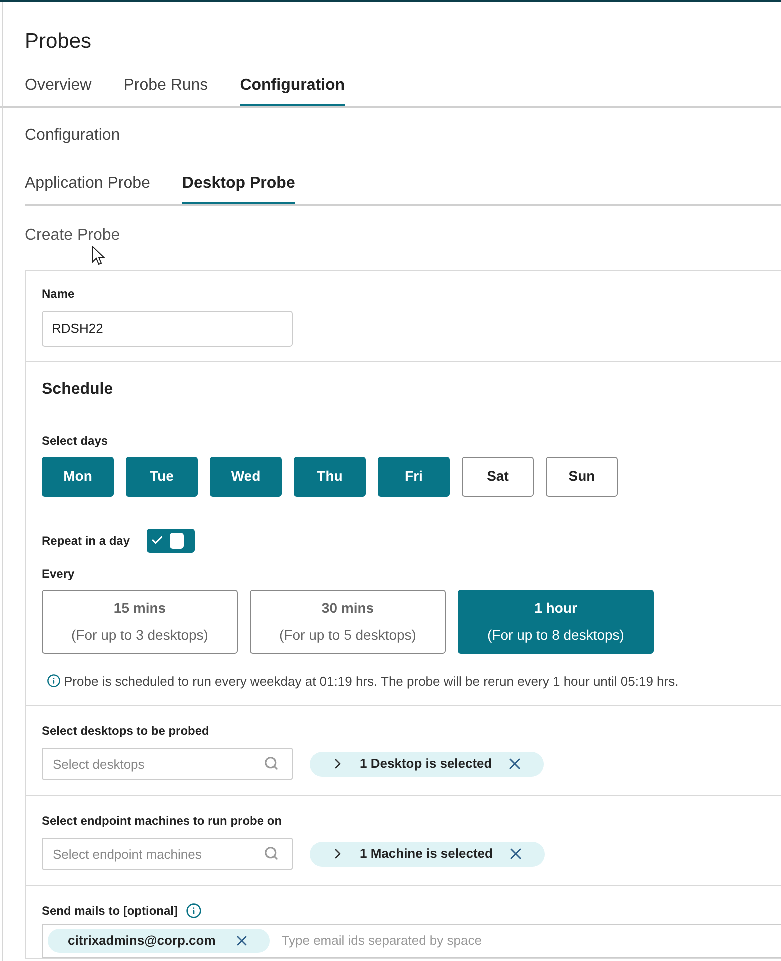 This screenshot has width=781, height=961. I want to click on tab: Overview, so click(58, 90).